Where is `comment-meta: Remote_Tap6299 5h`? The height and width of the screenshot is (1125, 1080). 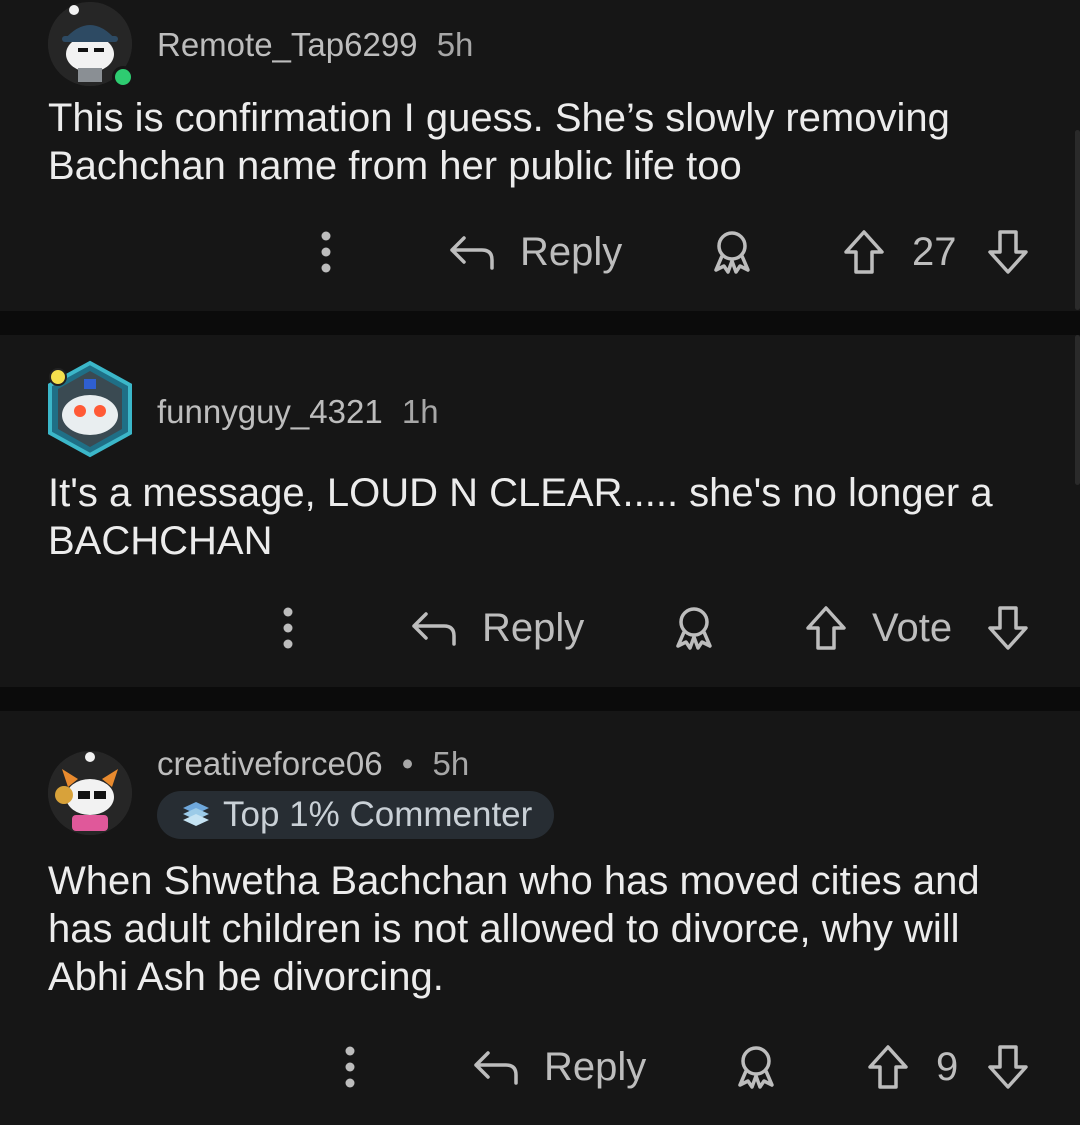
comment-meta: Remote_Tap6299 5h is located at coordinates (315, 45).